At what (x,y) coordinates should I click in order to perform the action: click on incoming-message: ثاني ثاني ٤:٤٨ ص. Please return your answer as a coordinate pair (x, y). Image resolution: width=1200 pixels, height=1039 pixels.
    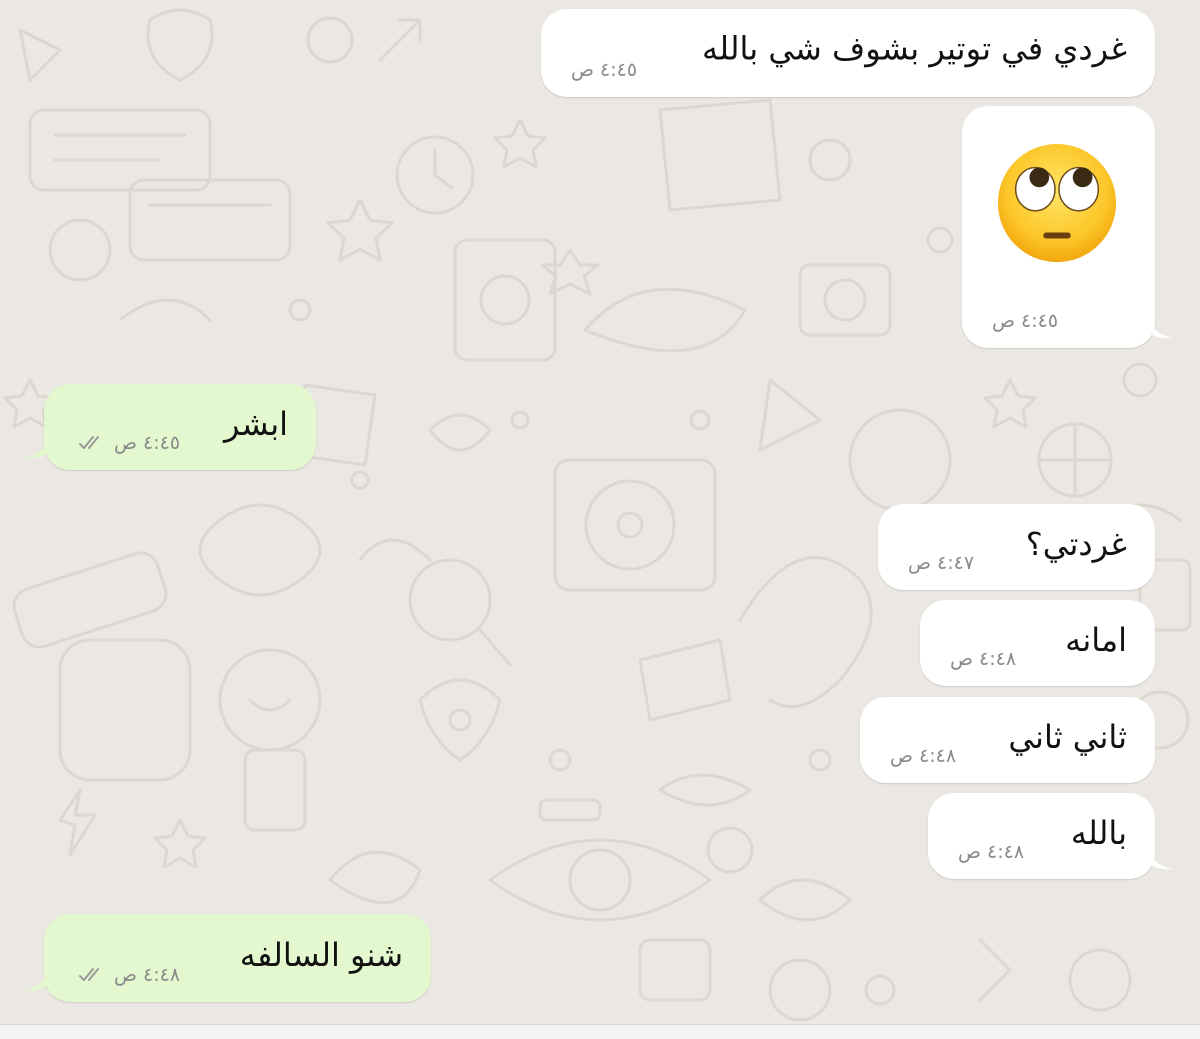
    Looking at the image, I should click on (1007, 740).